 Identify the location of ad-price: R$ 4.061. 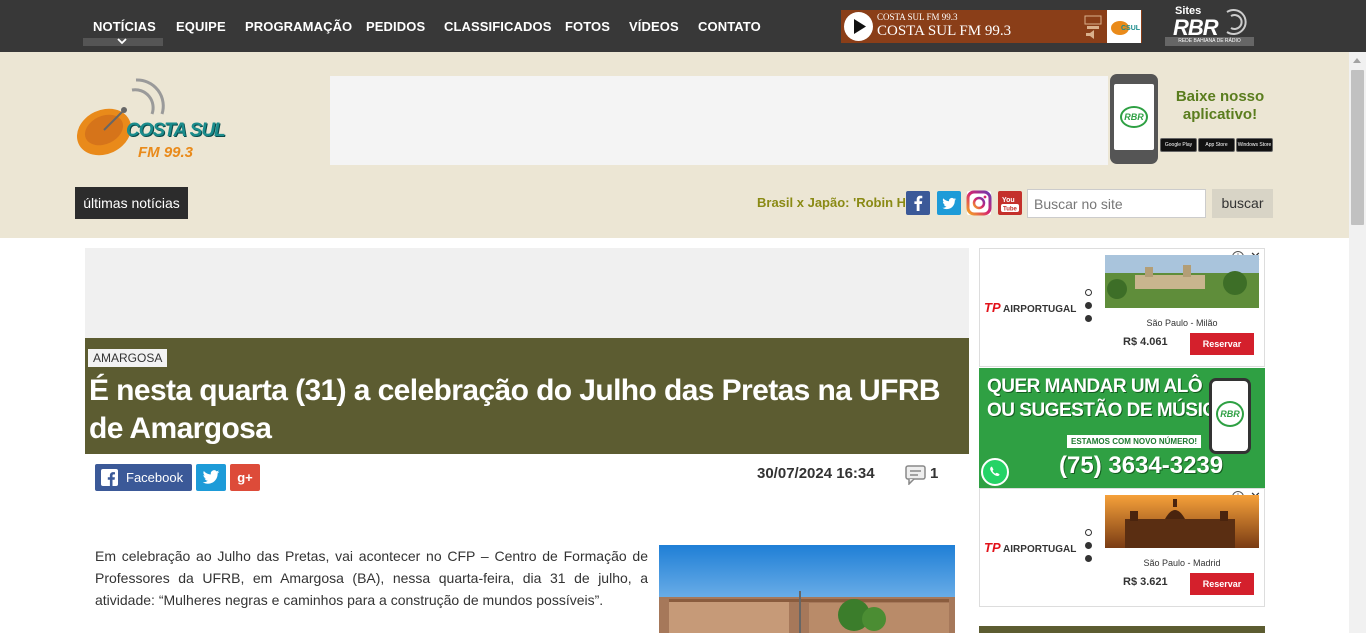
(1145, 342).